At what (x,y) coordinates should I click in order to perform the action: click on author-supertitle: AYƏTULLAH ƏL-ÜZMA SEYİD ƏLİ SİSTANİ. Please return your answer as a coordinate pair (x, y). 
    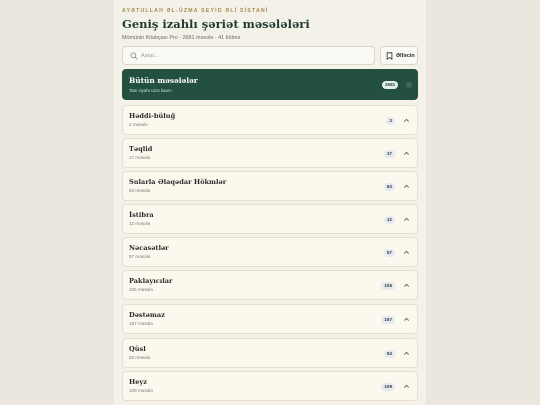
    Looking at the image, I should click on (195, 11).